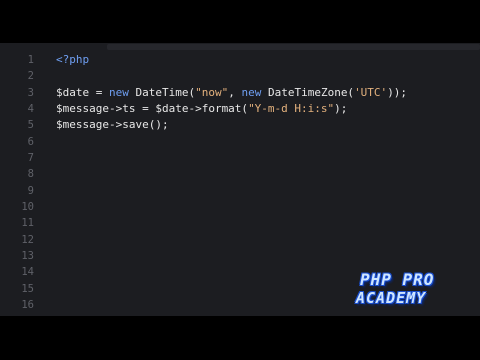  What do you see at coordinates (30, 109) in the screenshot?
I see `line-number: 4` at bounding box center [30, 109].